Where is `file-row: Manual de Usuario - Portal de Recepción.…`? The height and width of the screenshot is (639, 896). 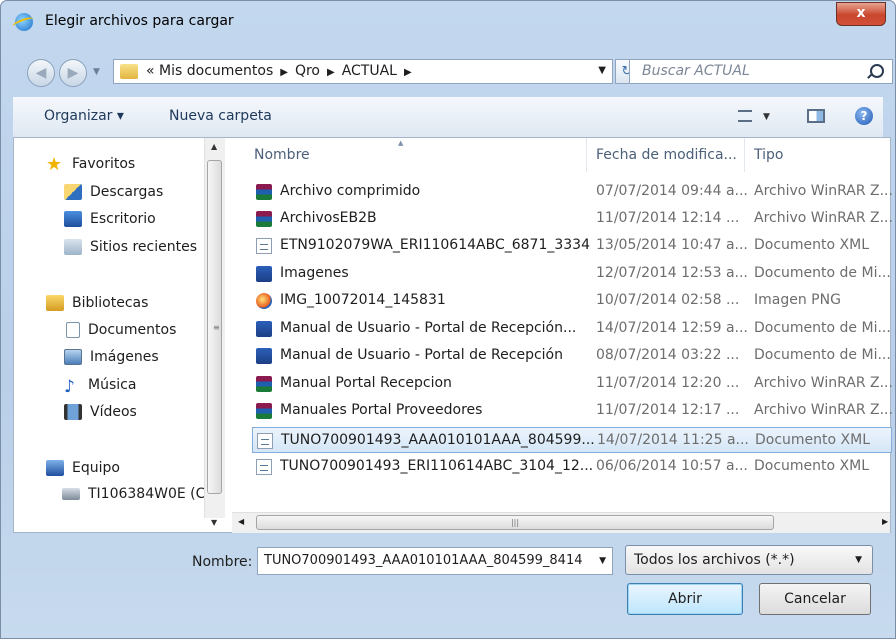 file-row: Manual de Usuario - Portal de Recepción.… is located at coordinates (572, 329).